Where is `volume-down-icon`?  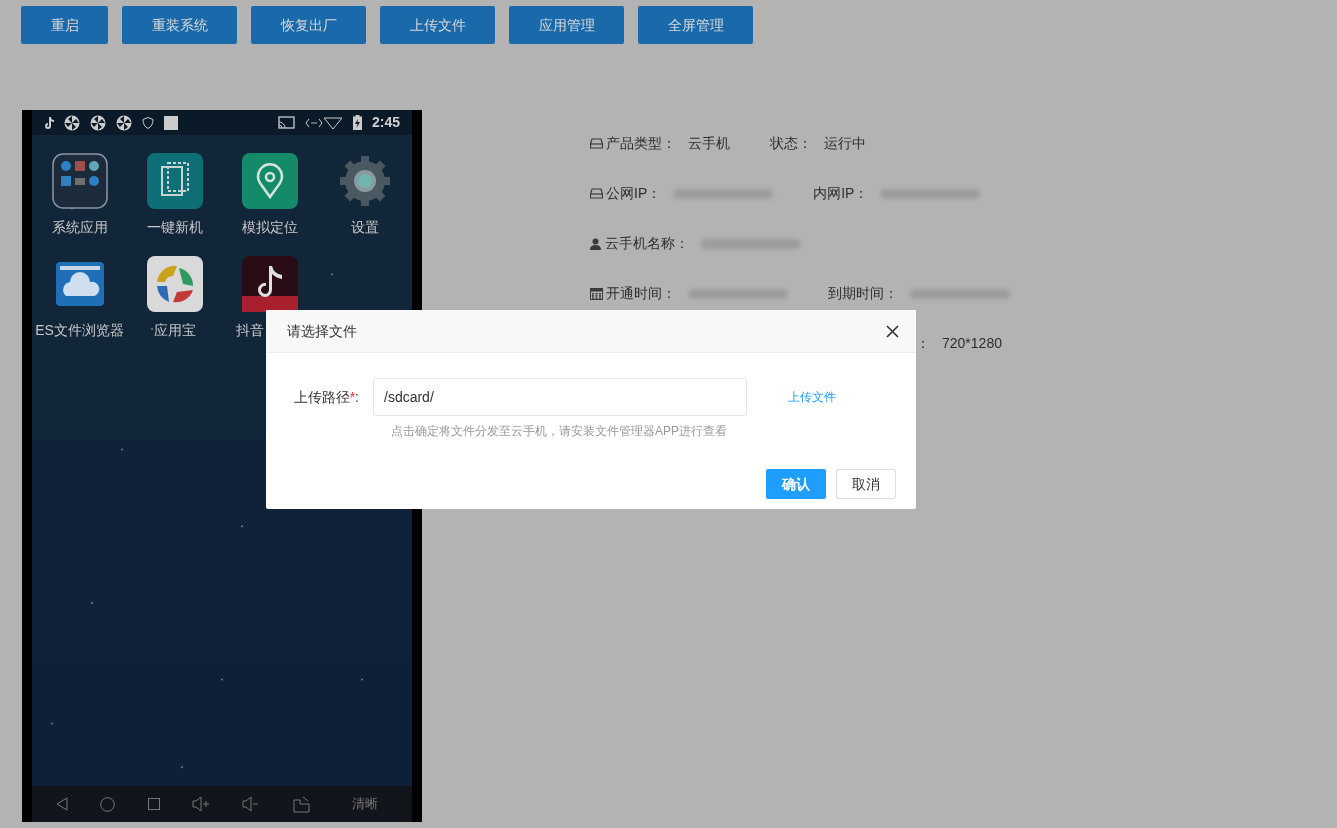
volume-down-icon is located at coordinates (251, 804).